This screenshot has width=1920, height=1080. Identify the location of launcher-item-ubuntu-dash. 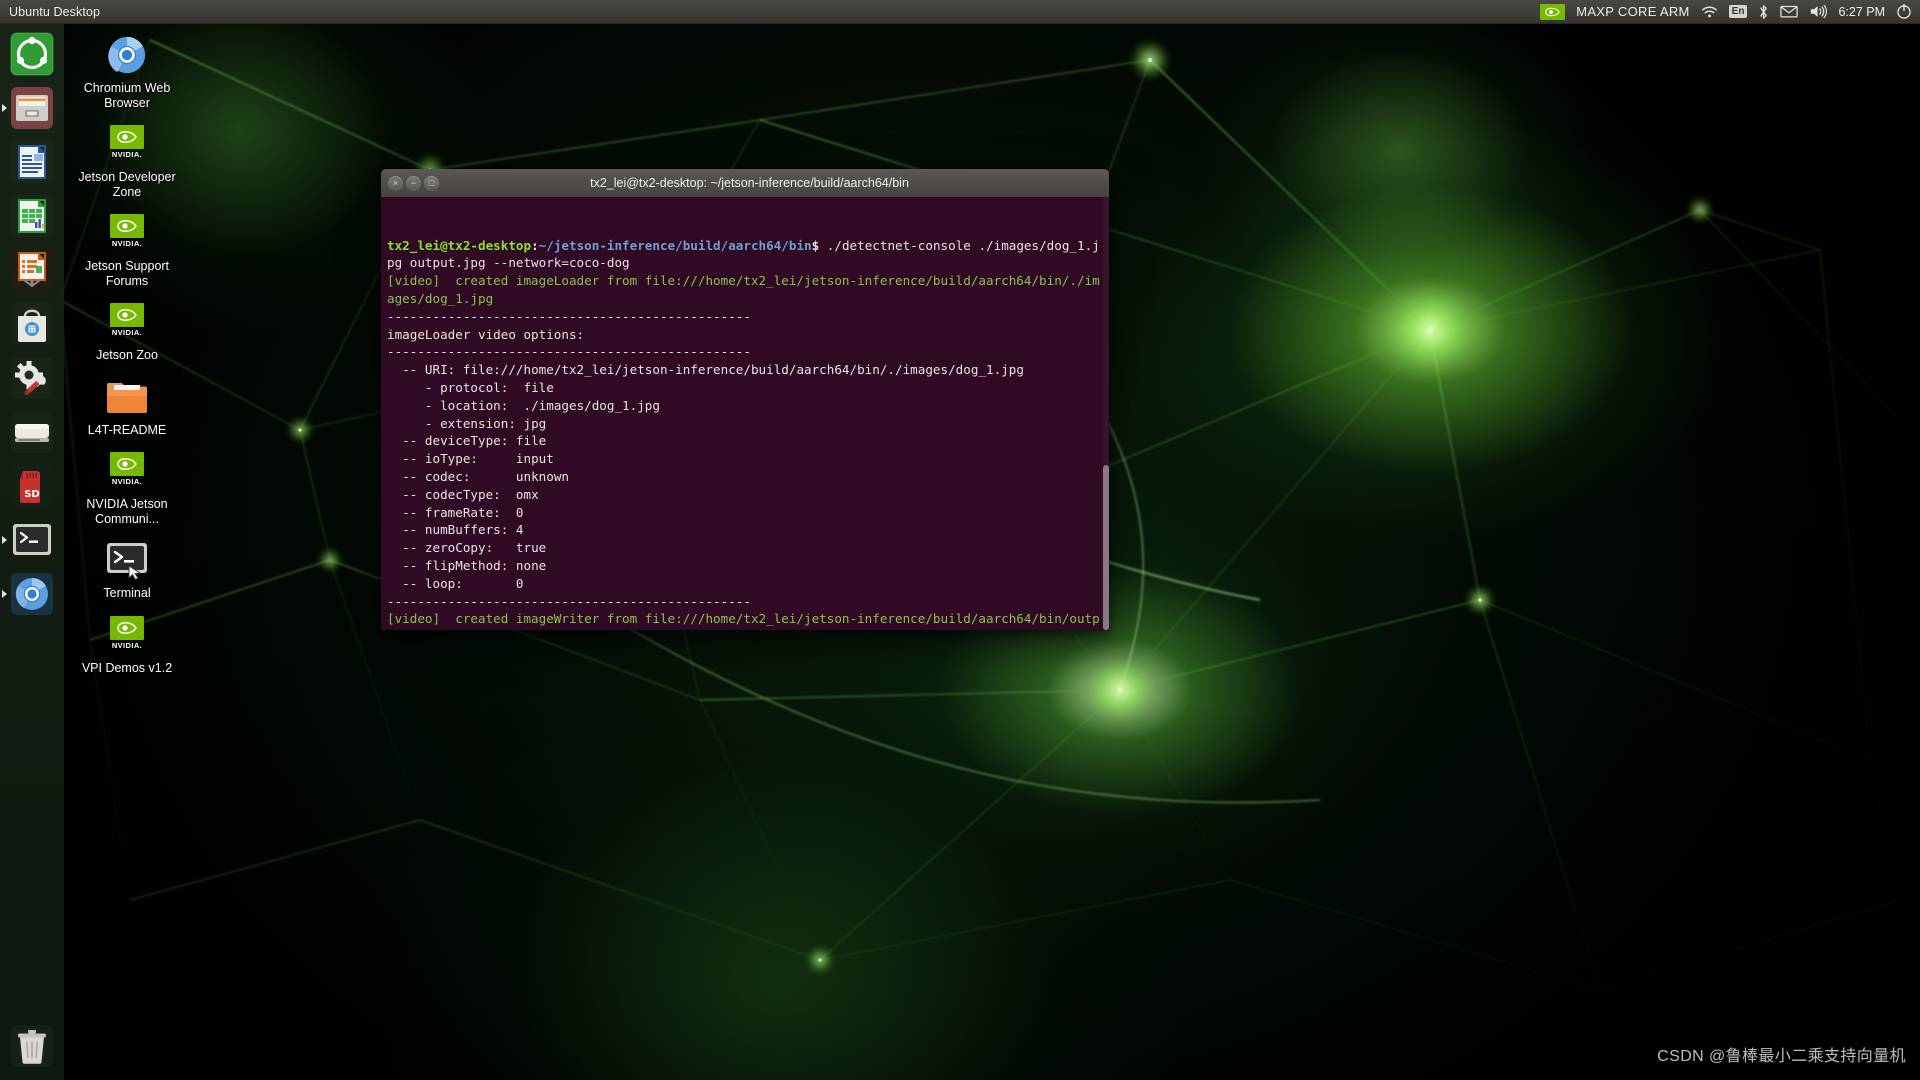
(32, 54).